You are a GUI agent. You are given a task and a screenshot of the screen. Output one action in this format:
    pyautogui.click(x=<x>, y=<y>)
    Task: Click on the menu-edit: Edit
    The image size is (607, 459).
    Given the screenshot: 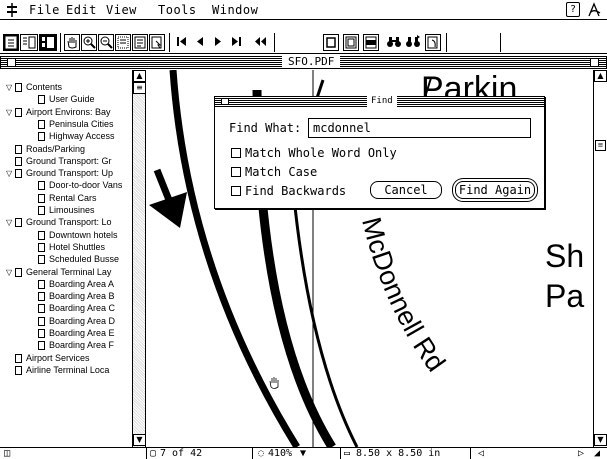 What is the action you would take?
    pyautogui.click(x=81, y=10)
    